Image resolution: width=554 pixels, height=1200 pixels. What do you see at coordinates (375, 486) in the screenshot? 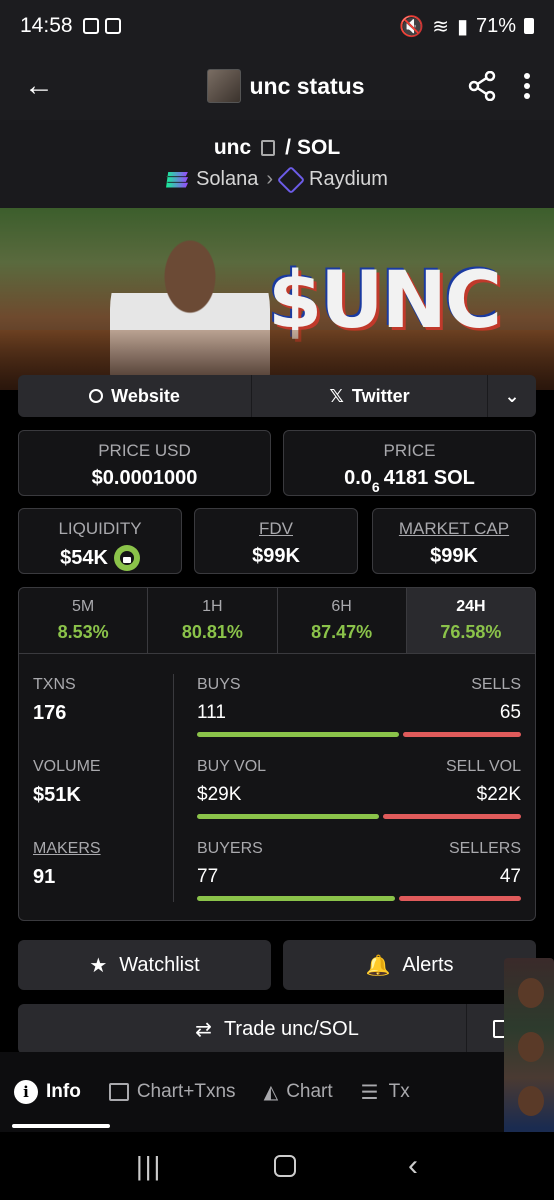
I see `price-zero-count: 6` at bounding box center [375, 486].